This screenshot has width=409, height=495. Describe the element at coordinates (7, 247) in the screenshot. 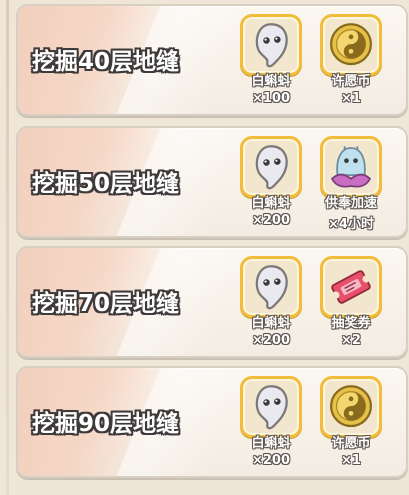

I see `panel-left-border` at that location.